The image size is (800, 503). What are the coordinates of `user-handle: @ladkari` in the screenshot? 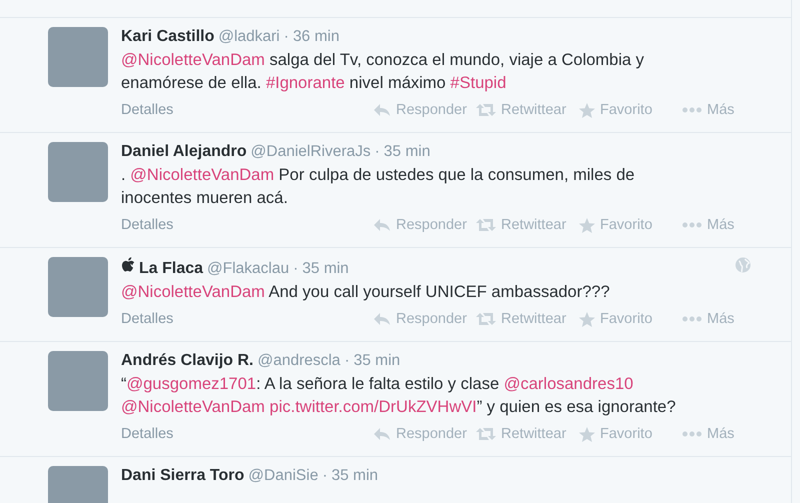 It's located at (249, 37).